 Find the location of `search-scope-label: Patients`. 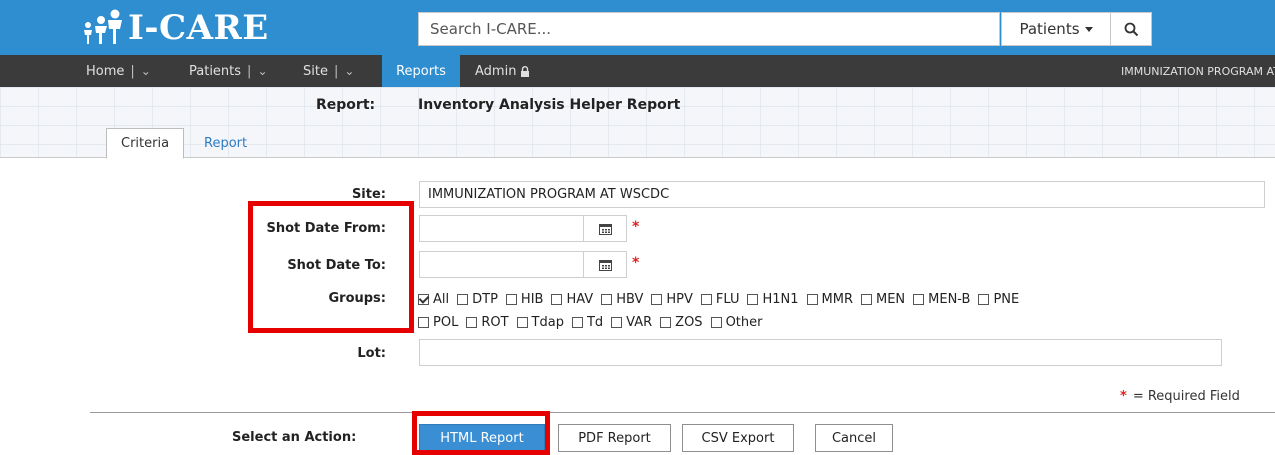

search-scope-label: Patients is located at coordinates (1049, 29).